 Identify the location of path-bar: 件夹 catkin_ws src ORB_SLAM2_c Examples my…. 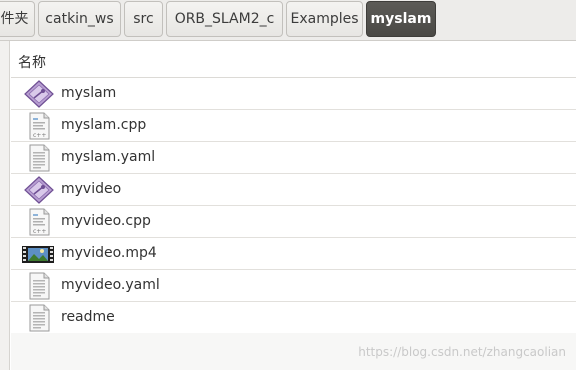
(288, 20).